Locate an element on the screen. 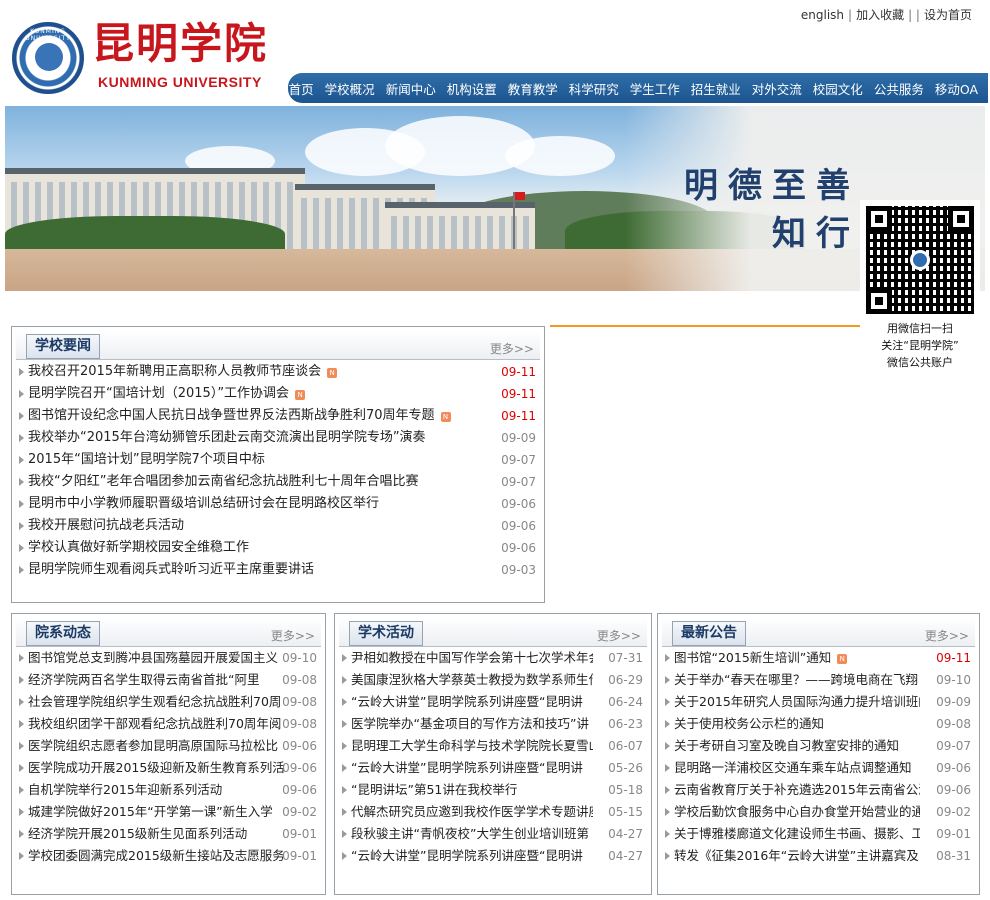  list-item: 尹相如教授在中国写作学会第十七次学术年会 07-31 is located at coordinates (493, 658).